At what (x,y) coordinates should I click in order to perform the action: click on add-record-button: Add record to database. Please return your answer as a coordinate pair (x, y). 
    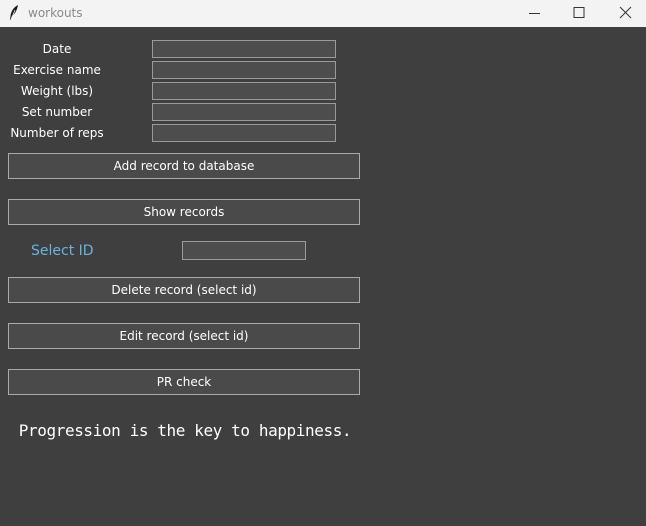
    Looking at the image, I should click on (184, 166).